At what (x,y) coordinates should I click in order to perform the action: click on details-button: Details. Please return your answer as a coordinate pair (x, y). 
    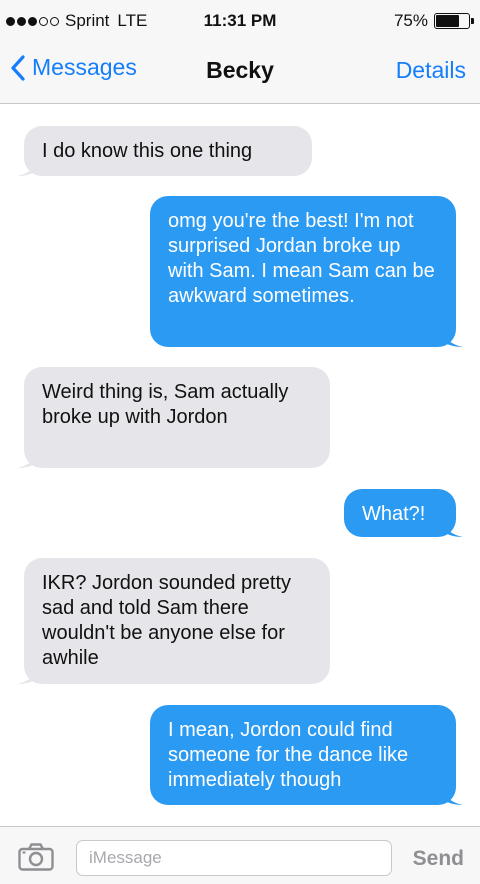
    Looking at the image, I should click on (431, 70).